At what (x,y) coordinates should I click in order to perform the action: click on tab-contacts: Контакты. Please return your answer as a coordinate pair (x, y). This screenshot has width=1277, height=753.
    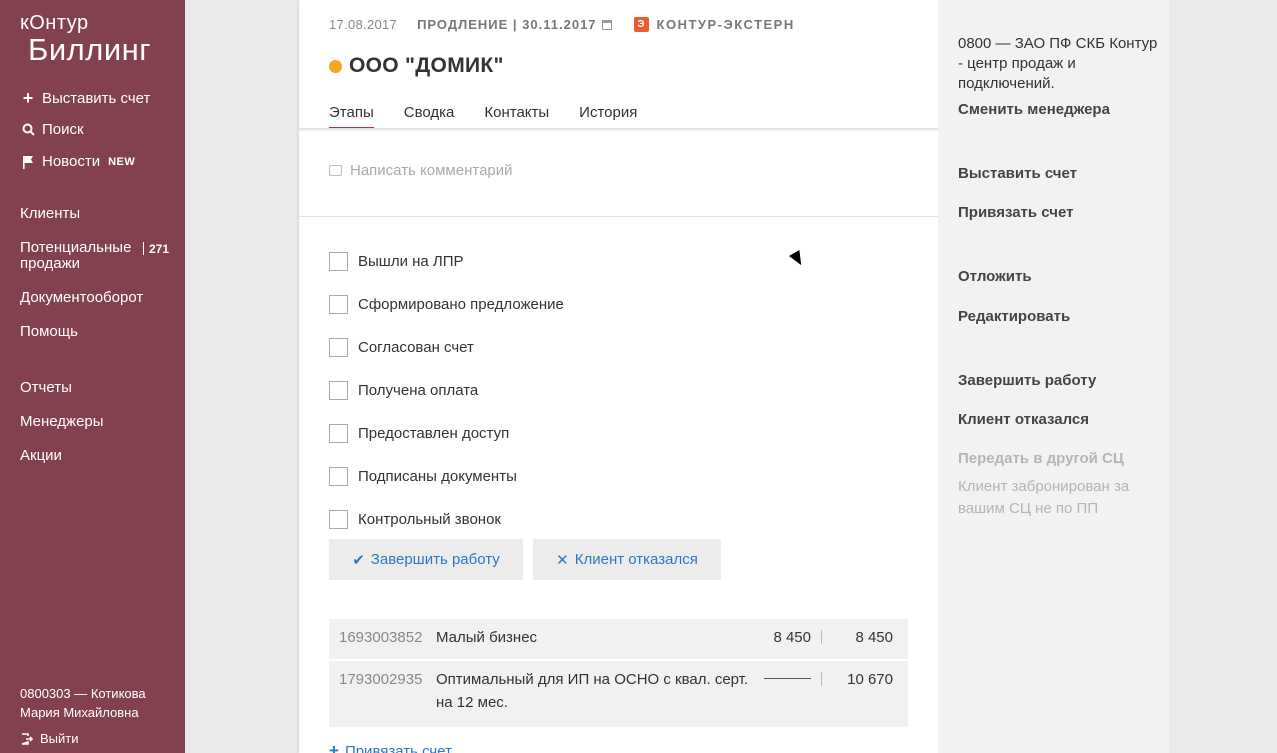
    Looking at the image, I should click on (516, 116).